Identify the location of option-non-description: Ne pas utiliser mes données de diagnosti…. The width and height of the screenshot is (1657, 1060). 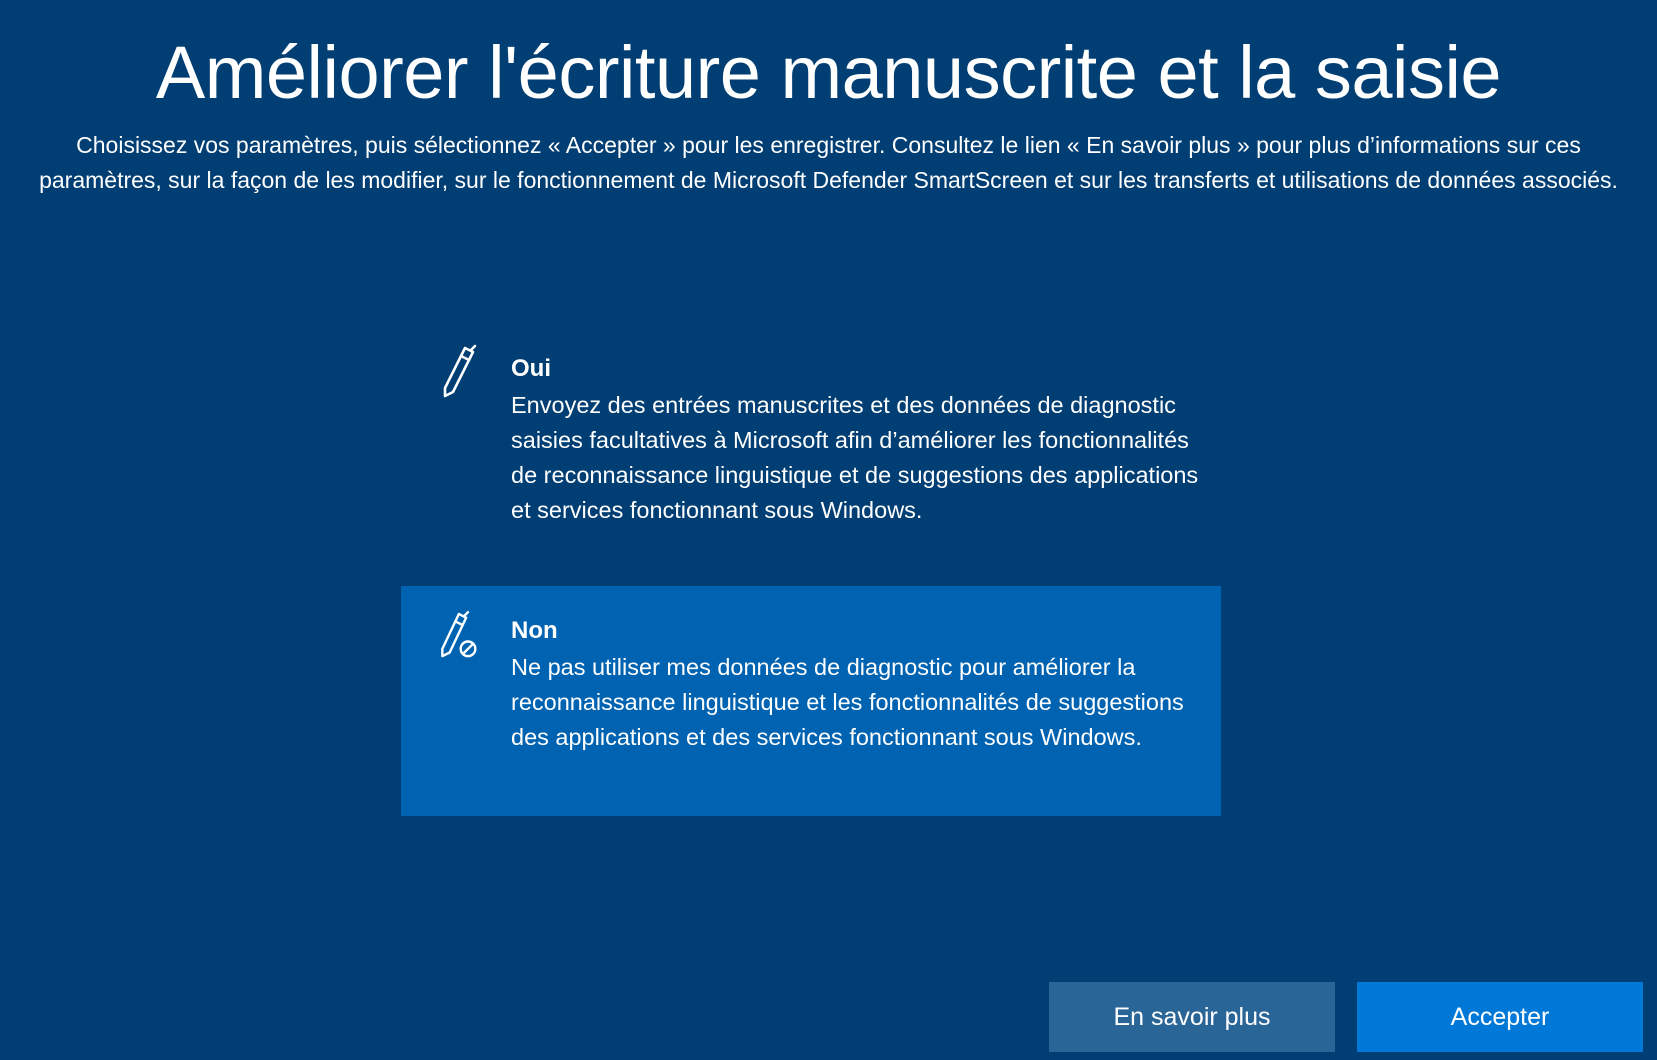
(847, 702).